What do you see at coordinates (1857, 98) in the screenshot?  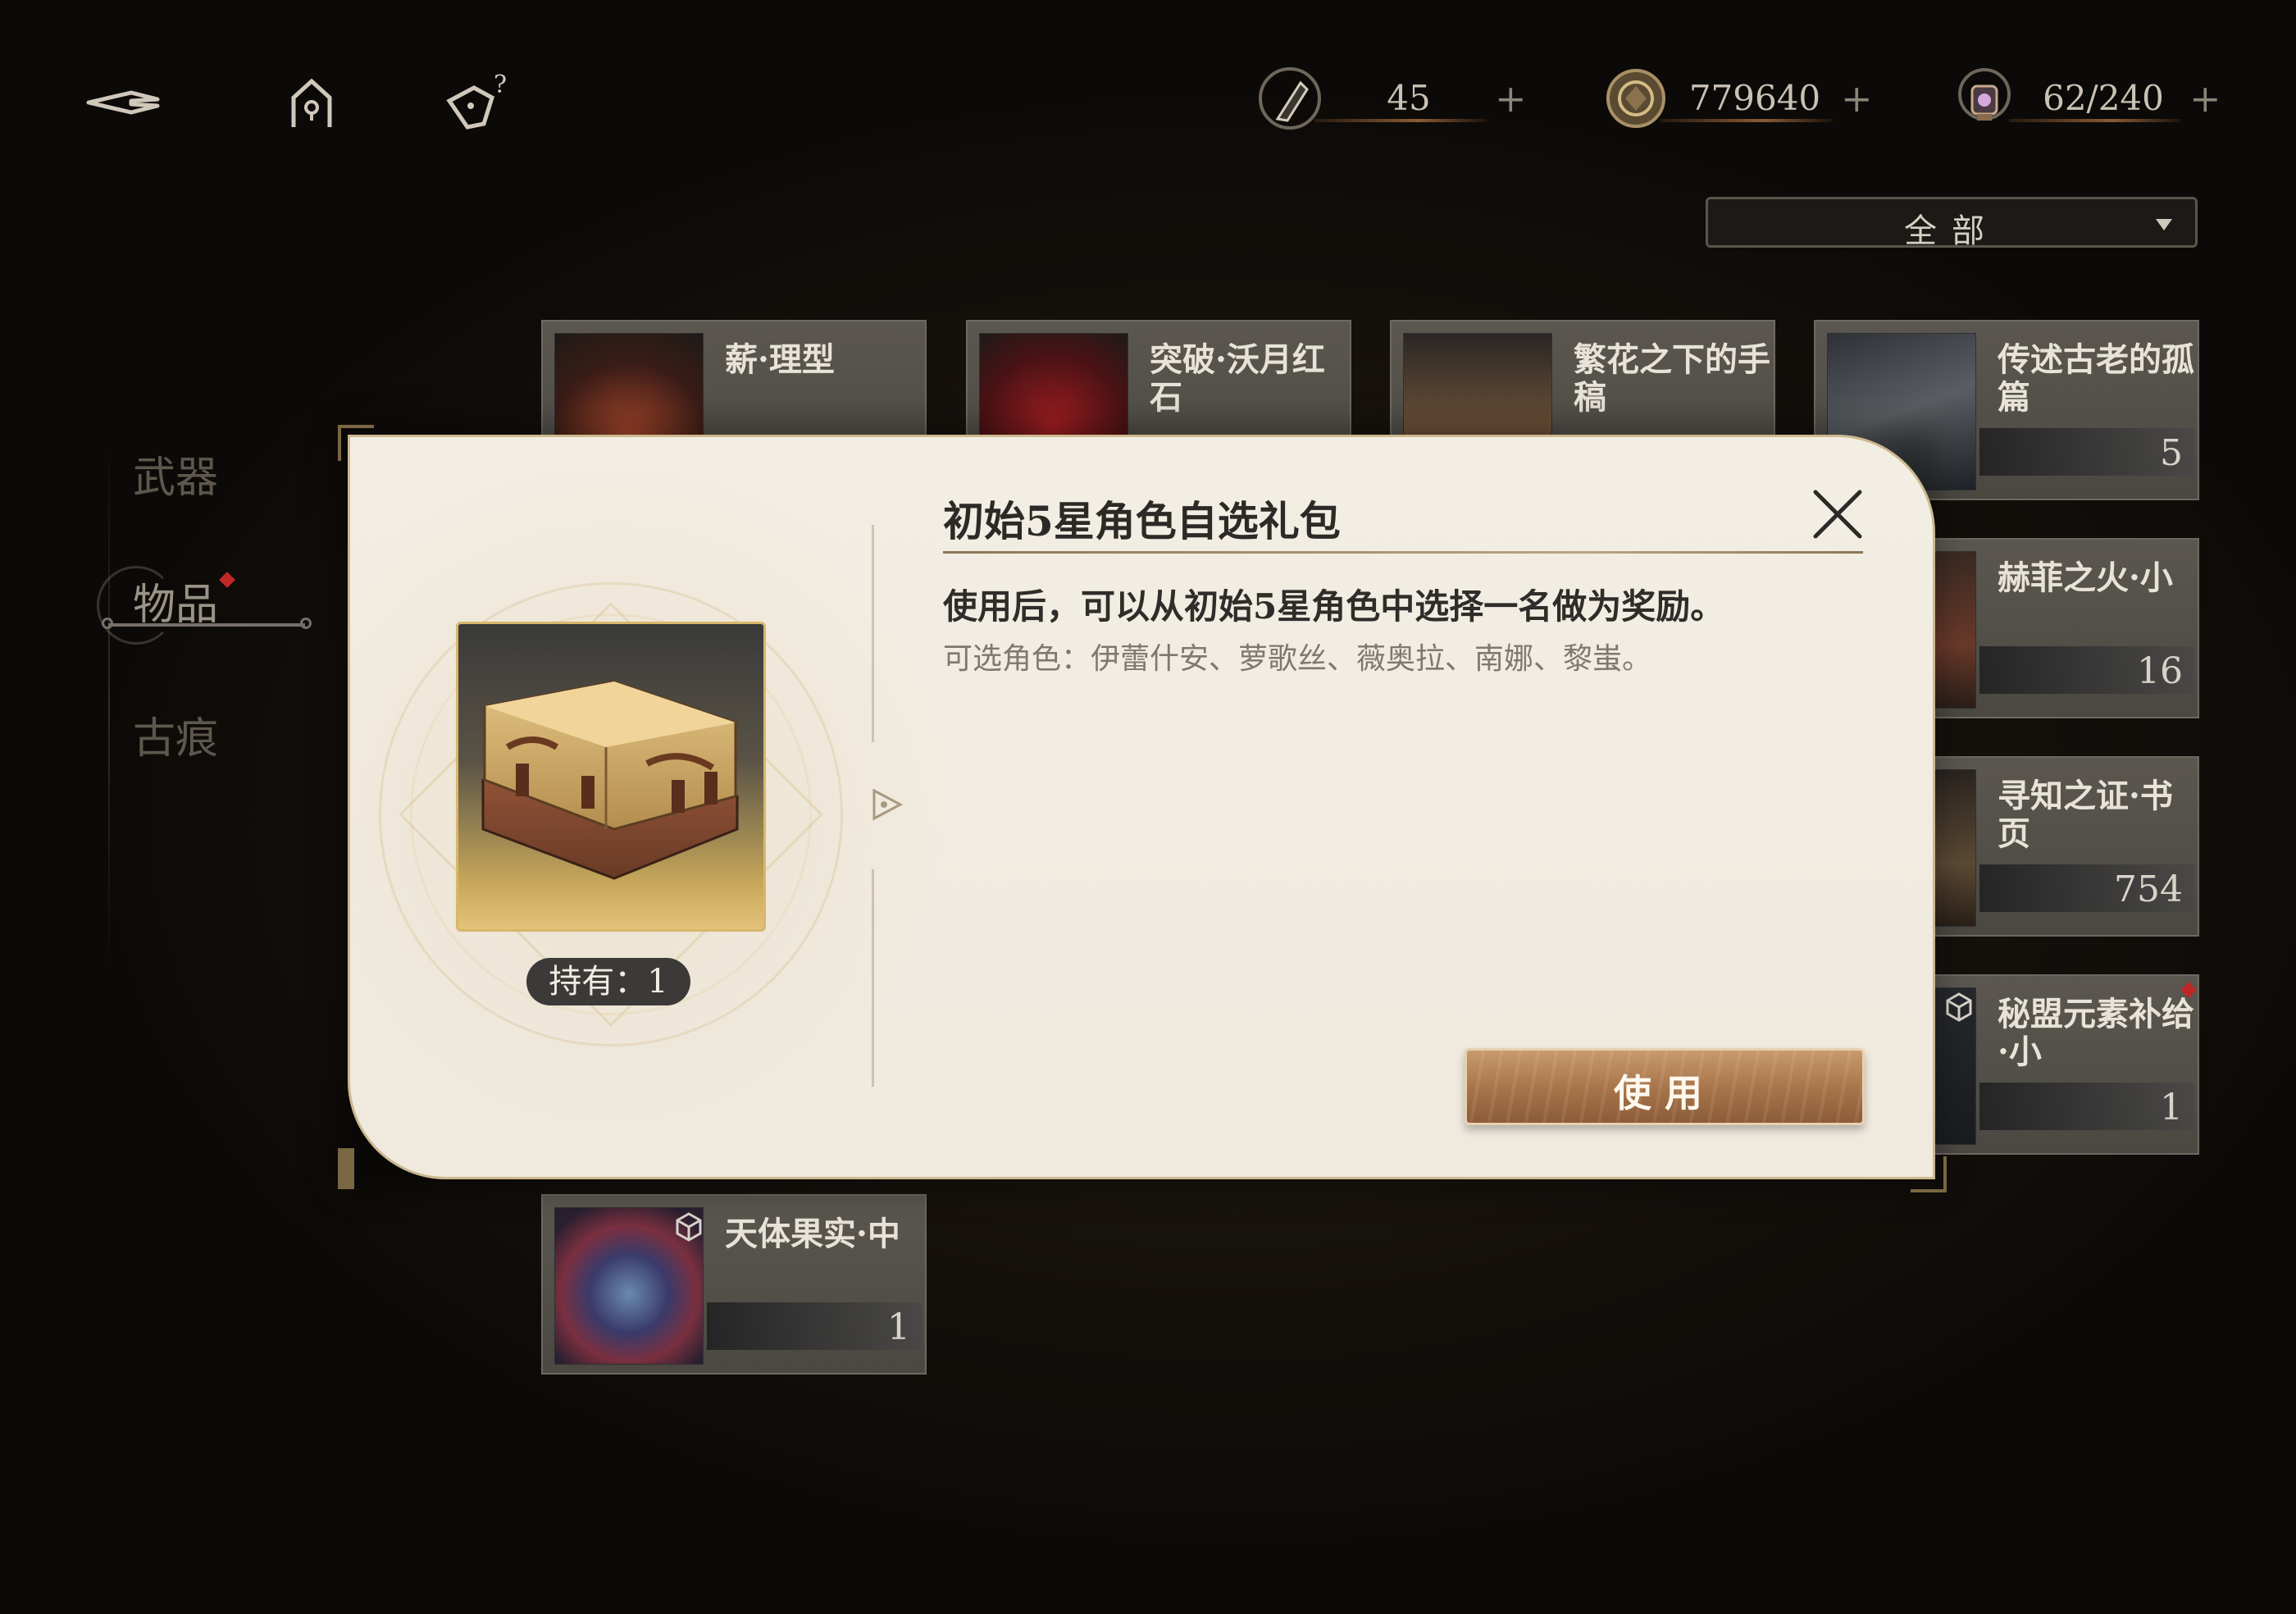 I see `add-coin-button: +` at bounding box center [1857, 98].